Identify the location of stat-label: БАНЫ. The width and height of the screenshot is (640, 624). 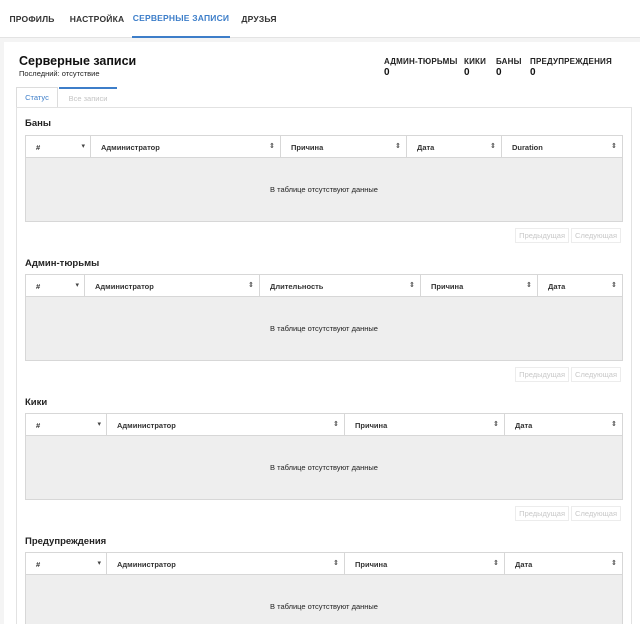
(509, 61).